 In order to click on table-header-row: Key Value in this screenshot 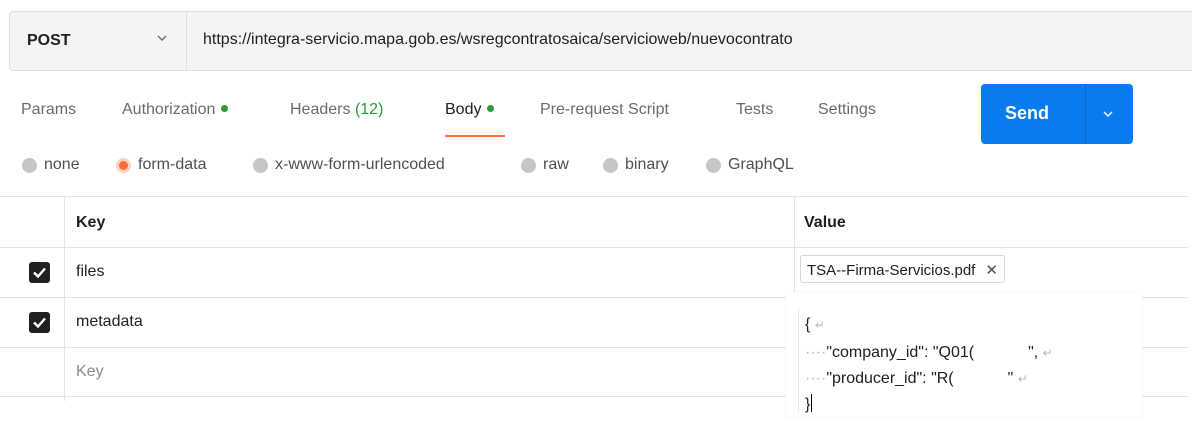, I will do `click(594, 221)`.